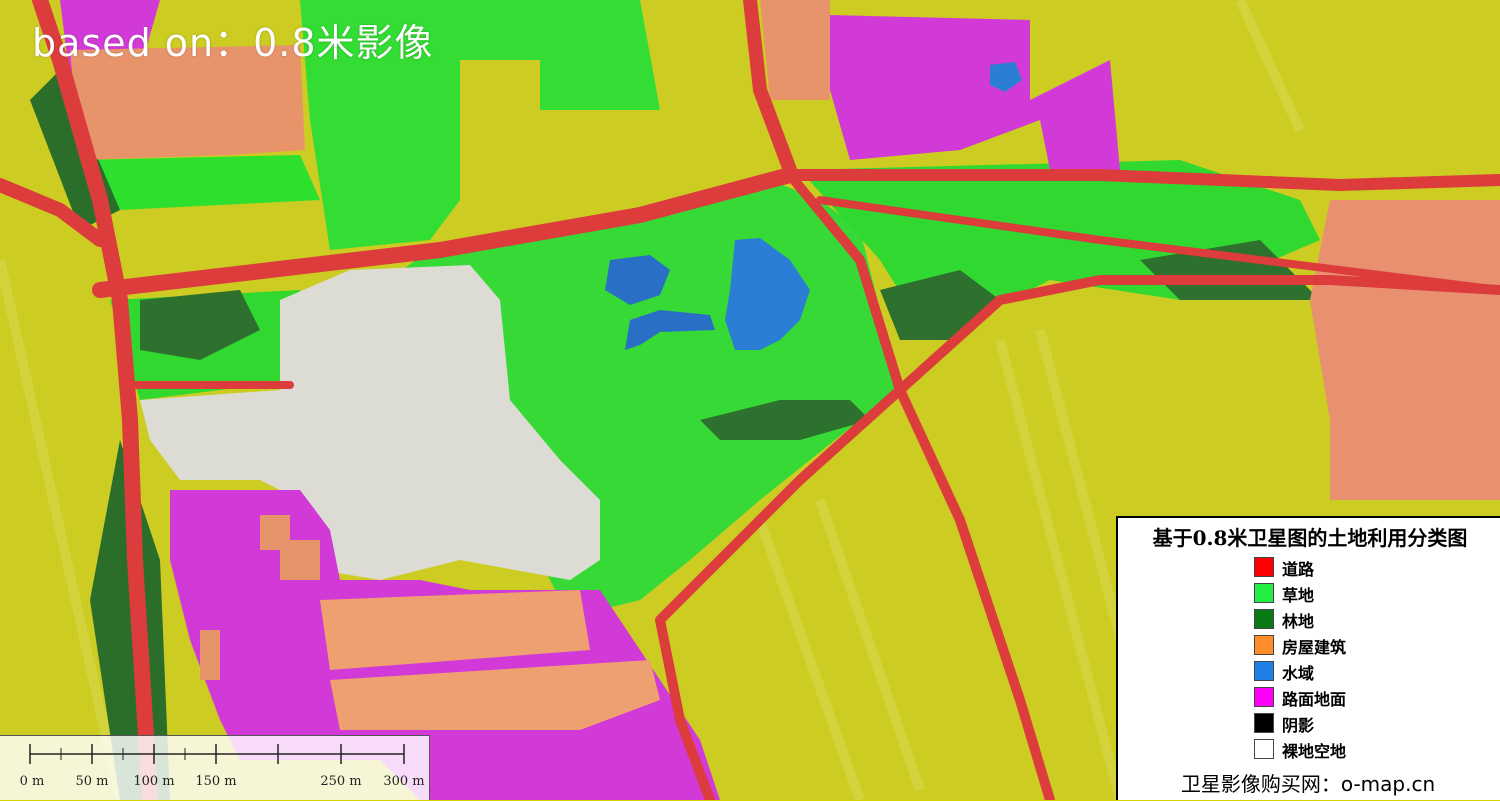  What do you see at coordinates (1264, 697) in the screenshot?
I see `legend-swatch-pavement` at bounding box center [1264, 697].